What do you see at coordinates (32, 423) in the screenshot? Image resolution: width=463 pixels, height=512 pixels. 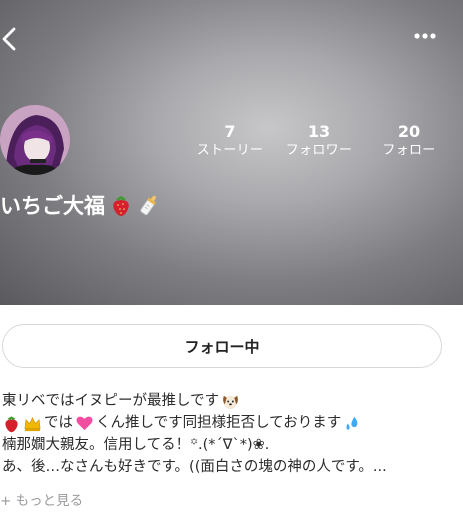 I see `crown-icon` at bounding box center [32, 423].